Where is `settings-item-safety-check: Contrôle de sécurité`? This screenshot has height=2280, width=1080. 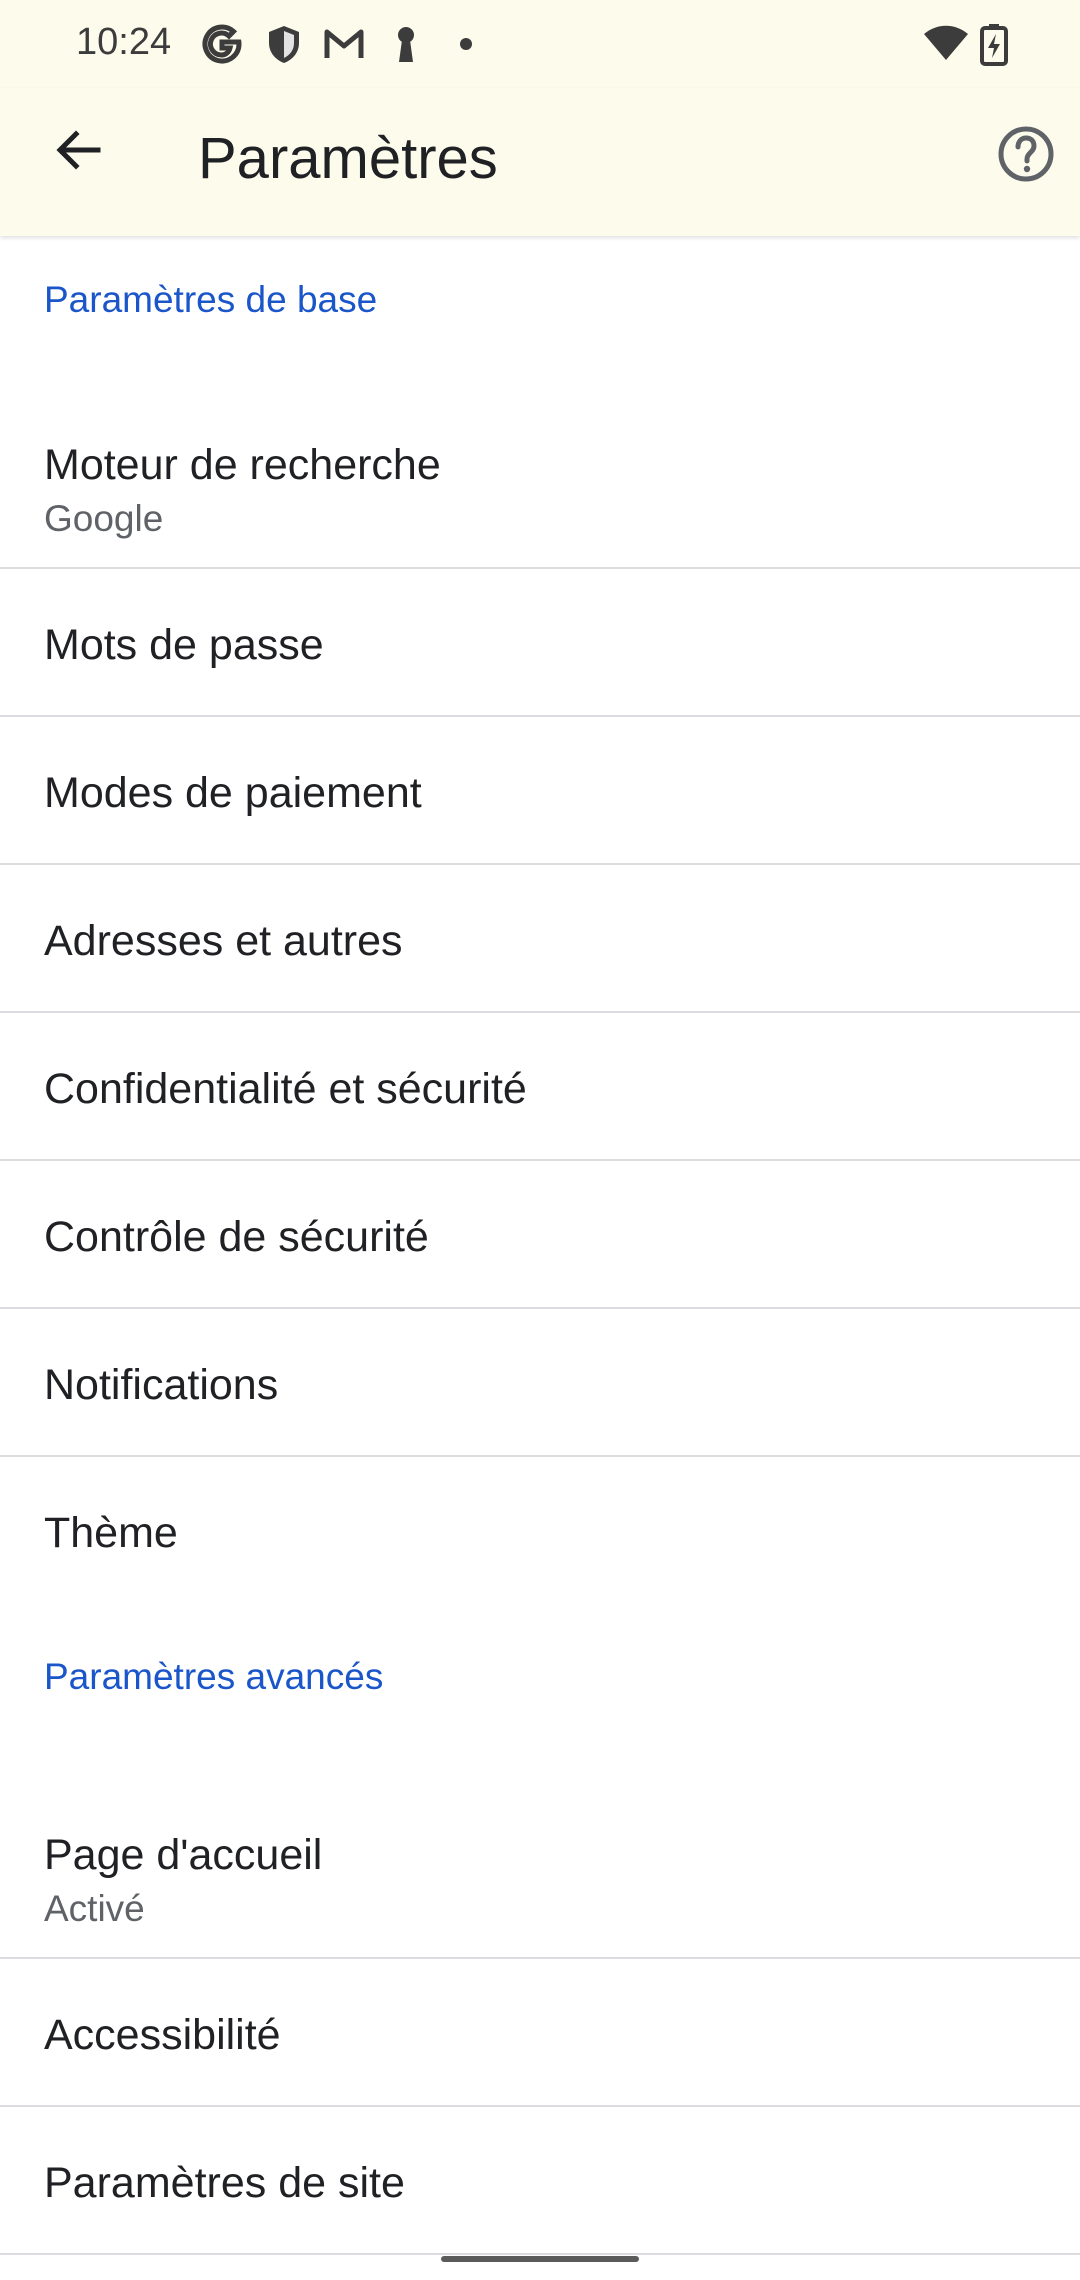
settings-item-safety-check: Contrôle de sécurité is located at coordinates (540, 1235).